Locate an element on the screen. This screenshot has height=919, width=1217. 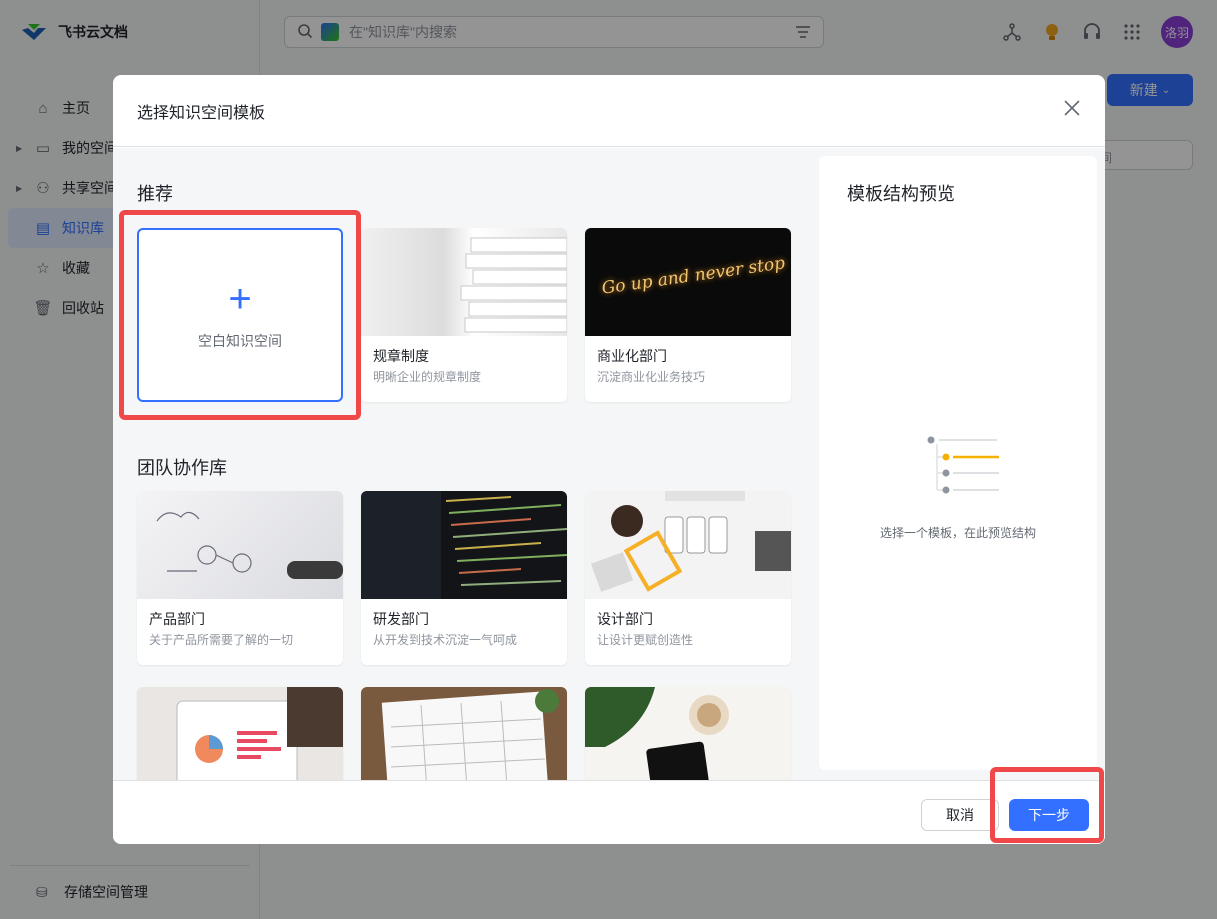
template-card-design: 设计部门 让设计更赋创造性 is located at coordinates (688, 578).